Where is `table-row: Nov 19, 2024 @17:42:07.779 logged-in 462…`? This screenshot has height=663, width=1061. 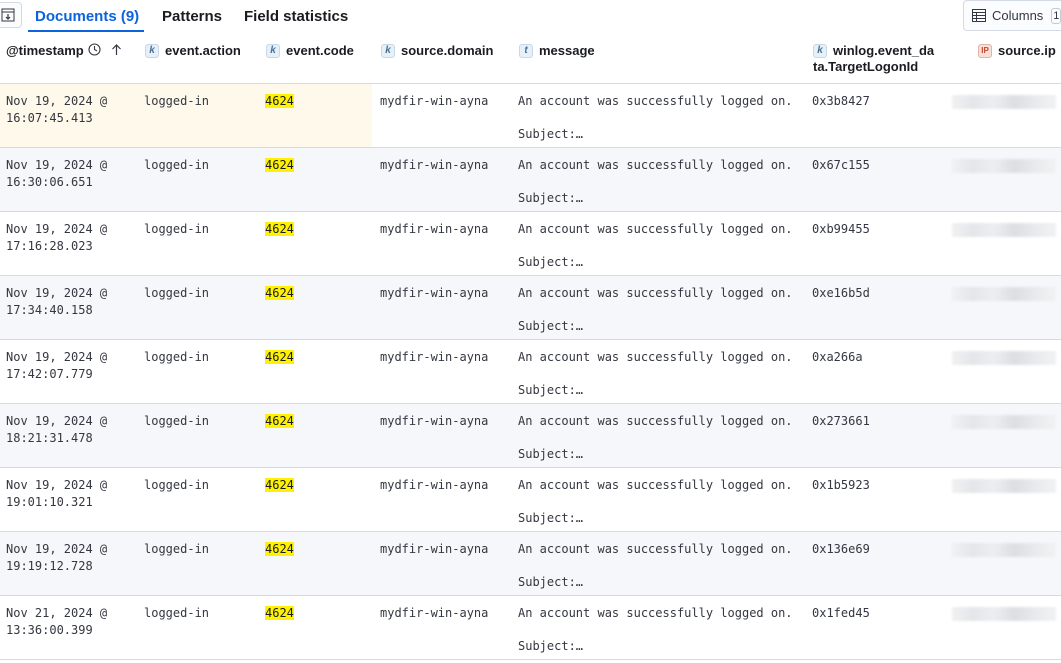
table-row: Nov 19, 2024 @17:42:07.779 logged-in 462… is located at coordinates (530, 372).